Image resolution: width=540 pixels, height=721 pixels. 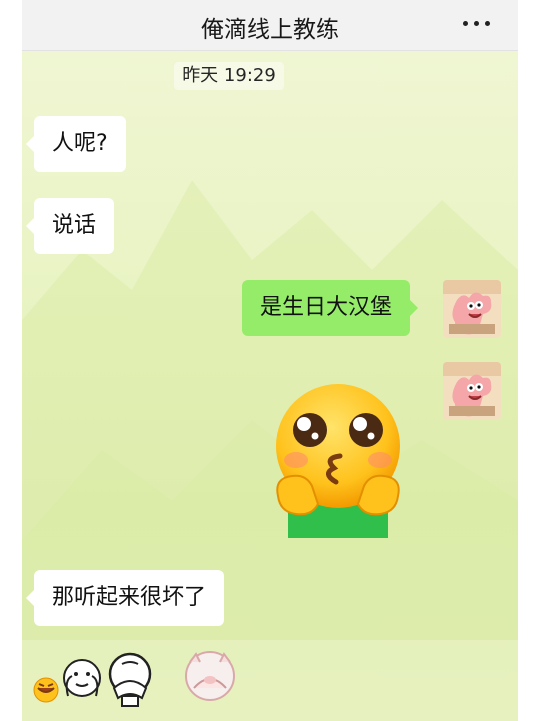 I want to click on message-text: 说话, so click(x=74, y=225).